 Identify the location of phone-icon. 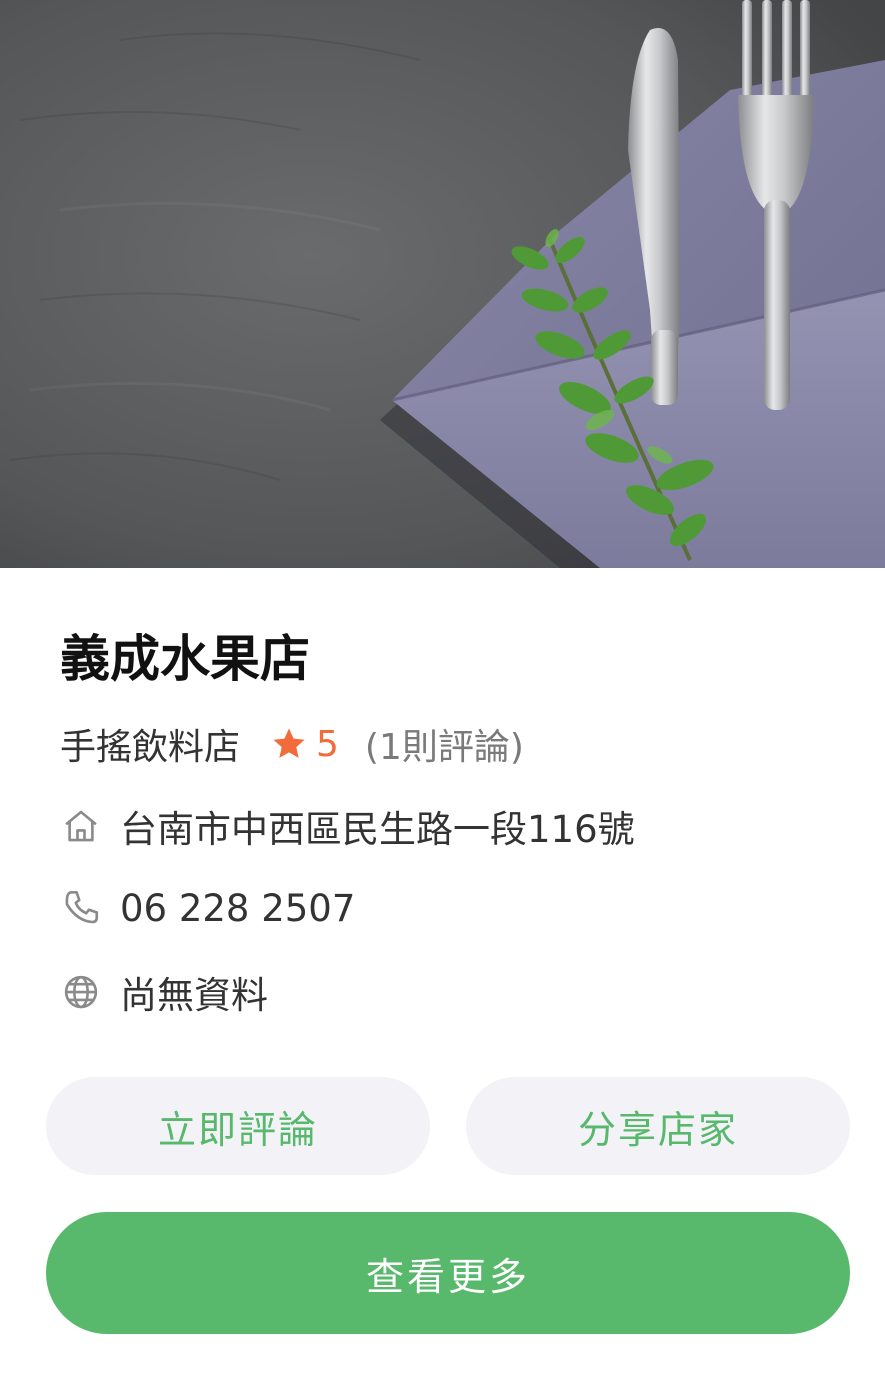
(81, 908).